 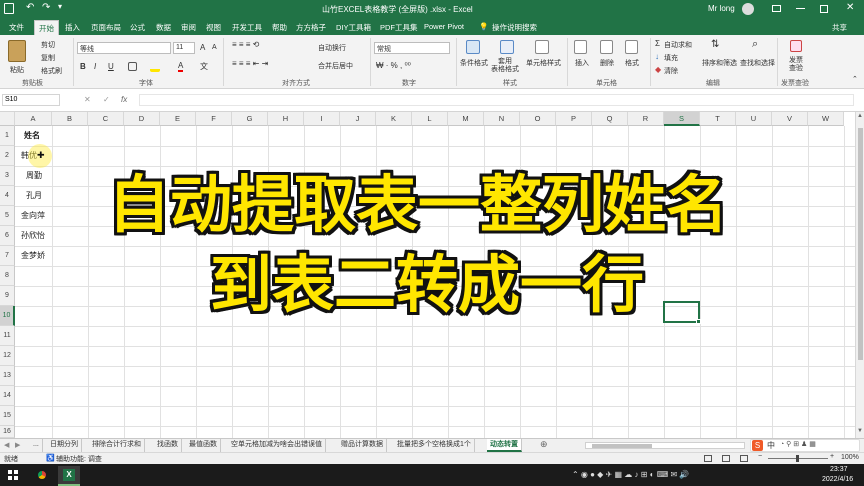 I want to click on paste-icon, so click(x=17, y=51).